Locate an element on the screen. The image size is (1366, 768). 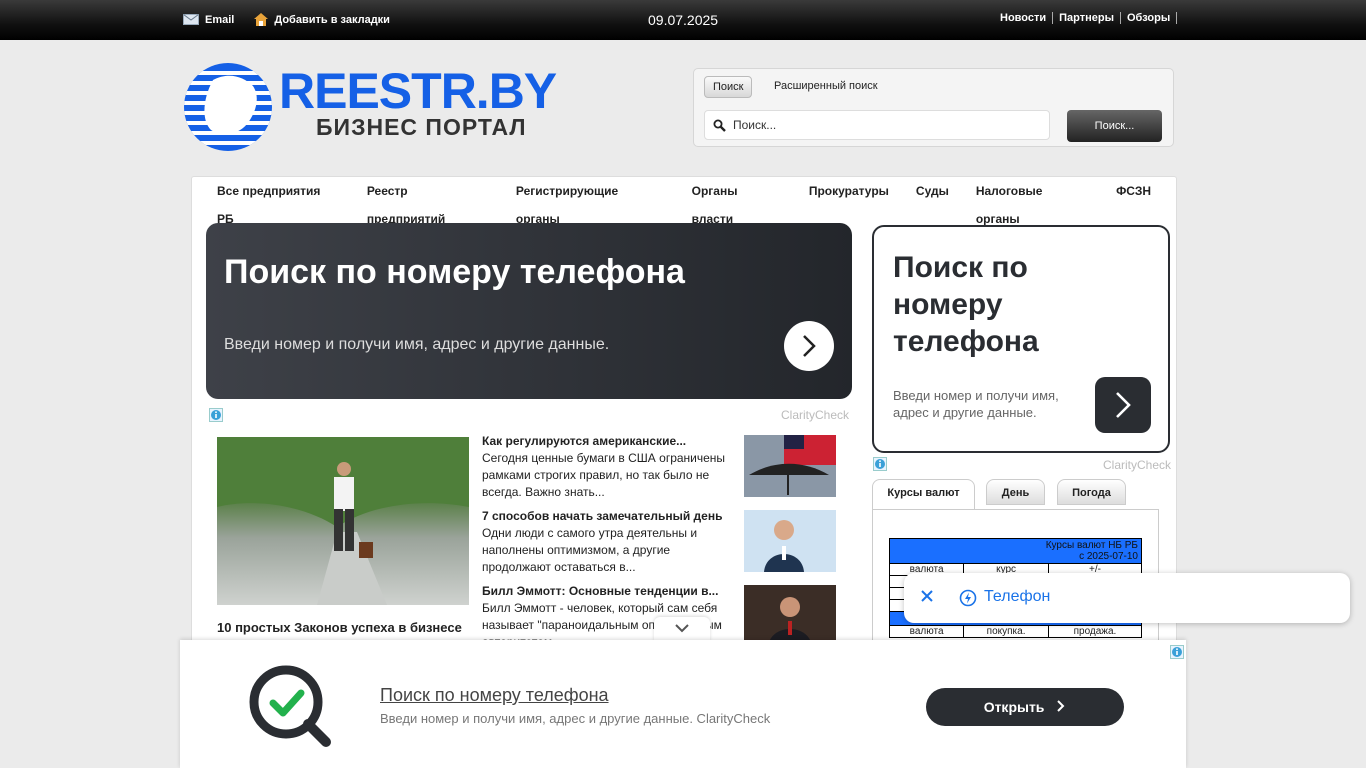
feature-article-image is located at coordinates (343, 521).